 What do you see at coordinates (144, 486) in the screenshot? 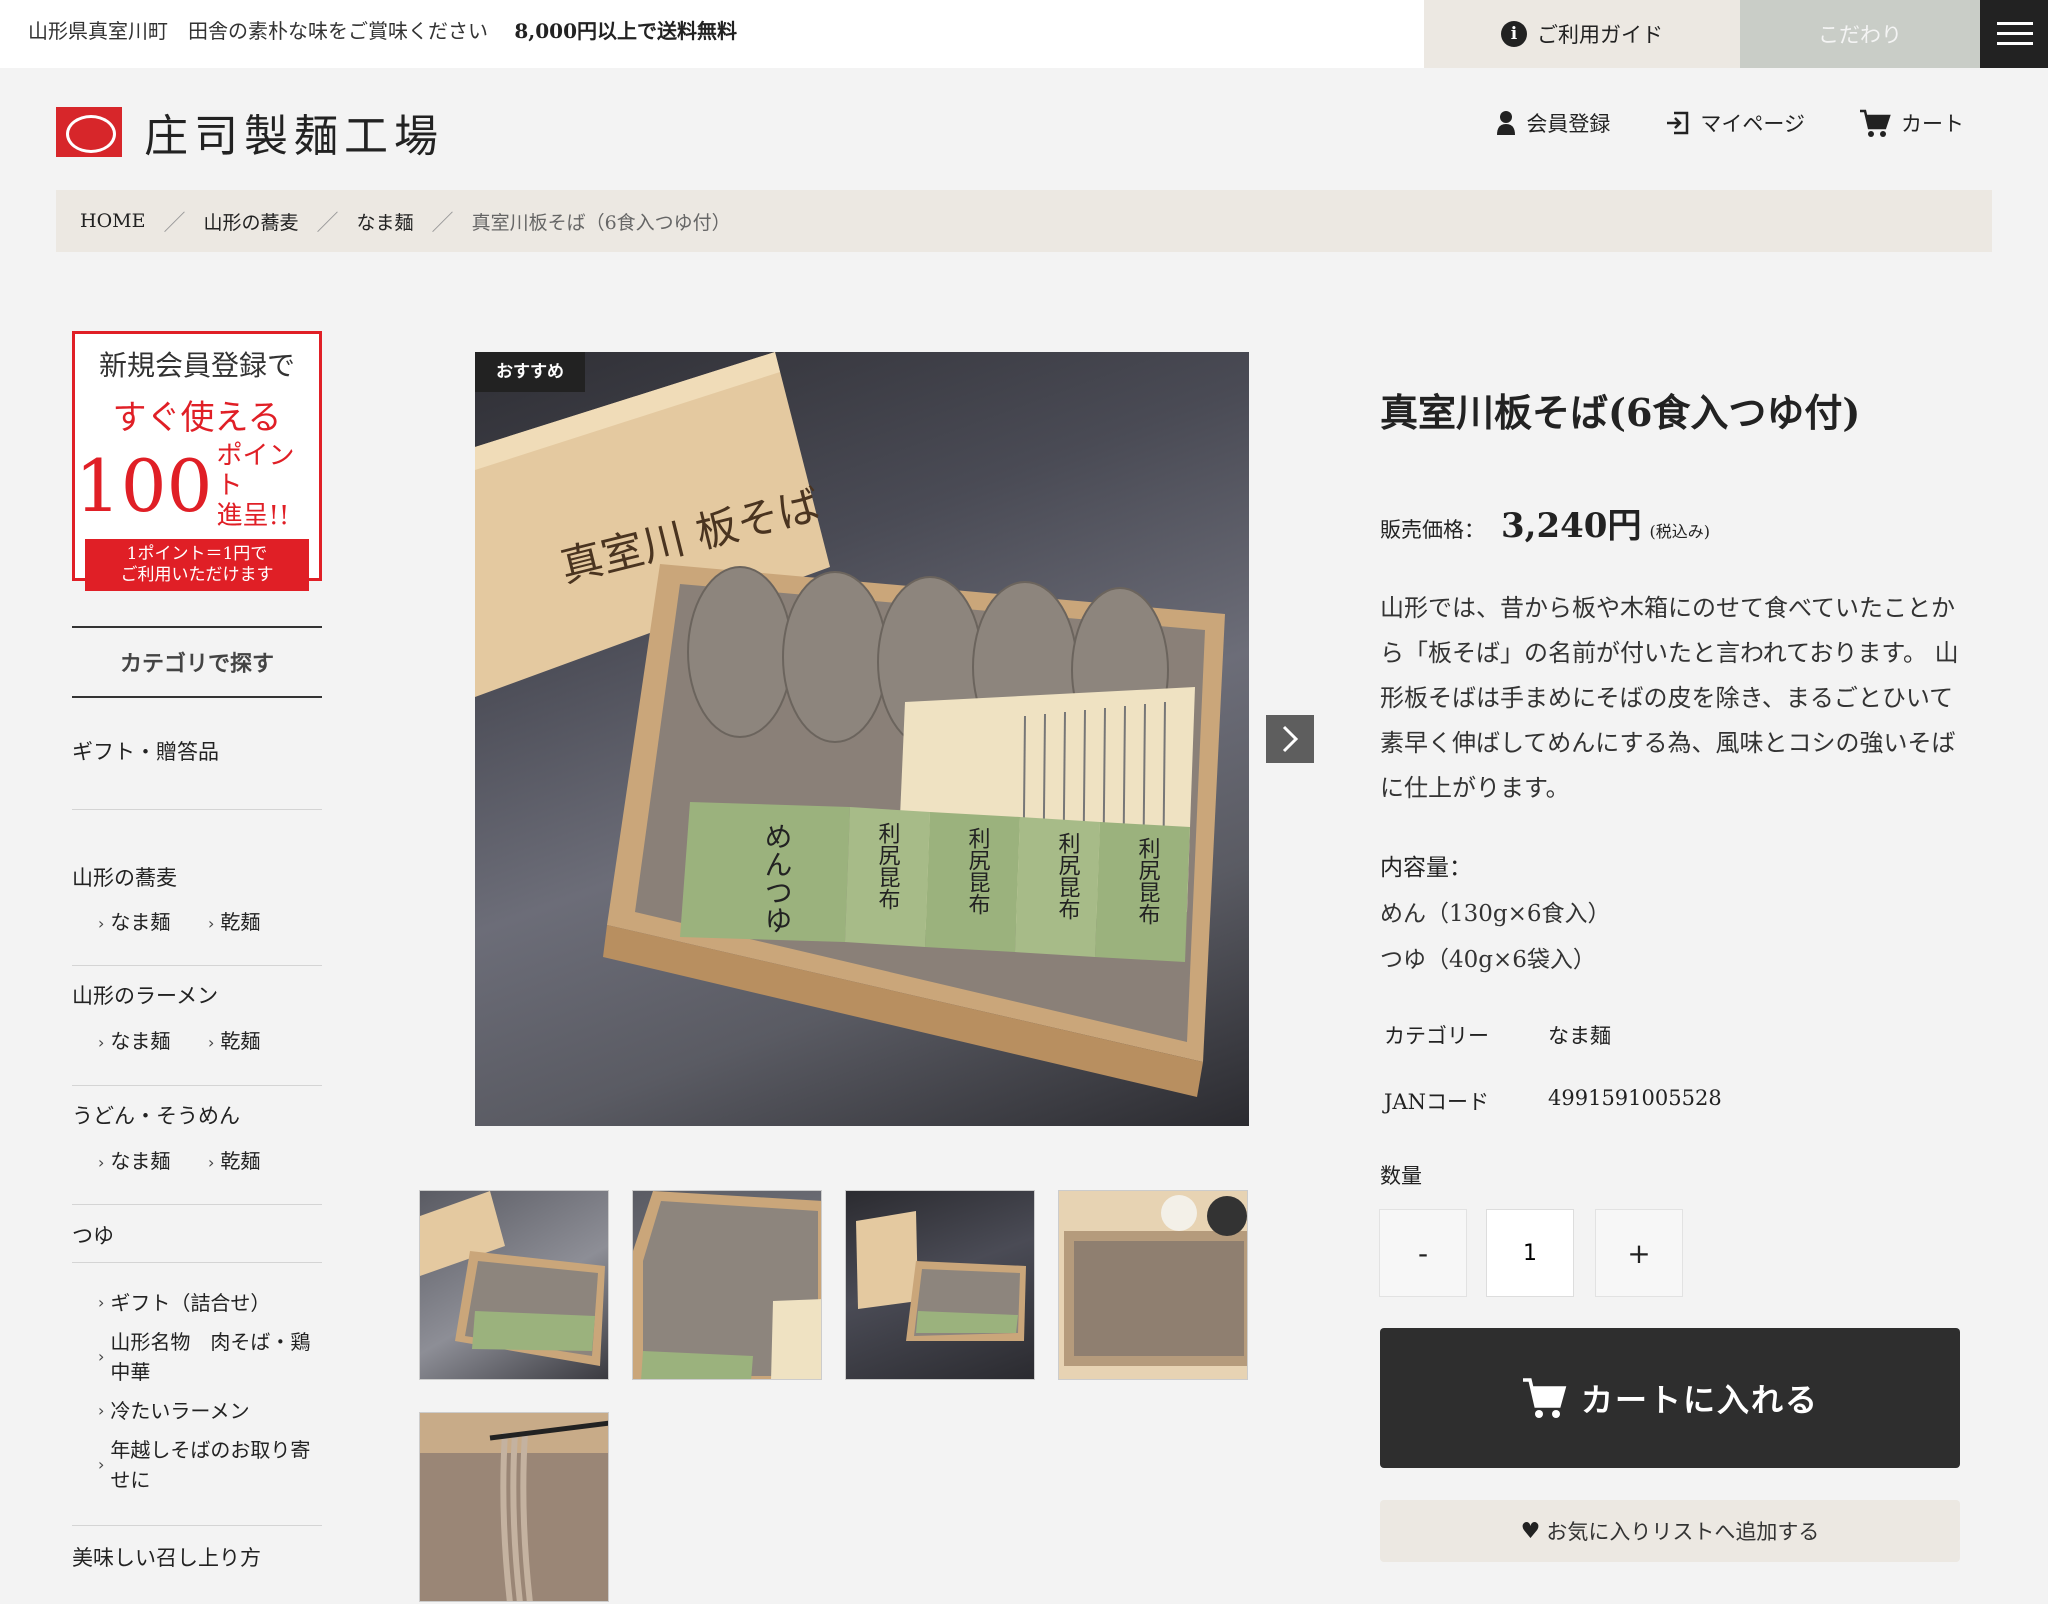
I see `promo-number: 100` at bounding box center [144, 486].